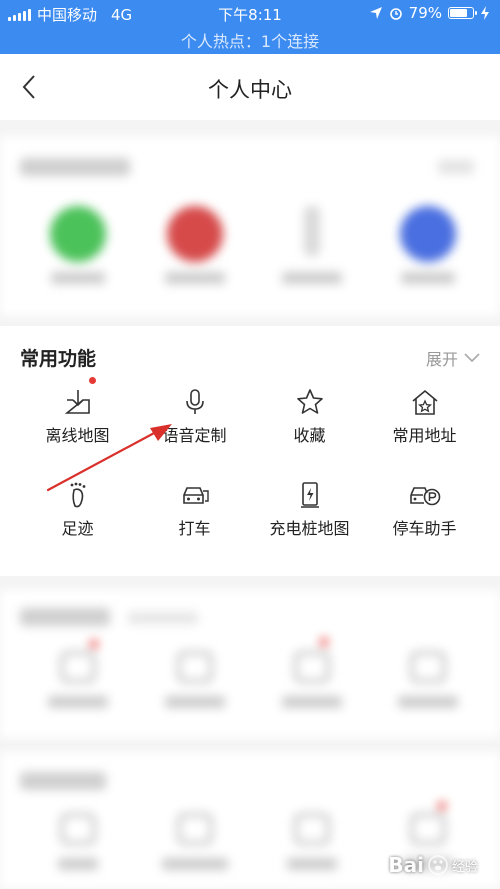 Image resolution: width=500 pixels, height=889 pixels. Describe the element at coordinates (406, 865) in the screenshot. I see `watermark-logo: Bai` at that location.